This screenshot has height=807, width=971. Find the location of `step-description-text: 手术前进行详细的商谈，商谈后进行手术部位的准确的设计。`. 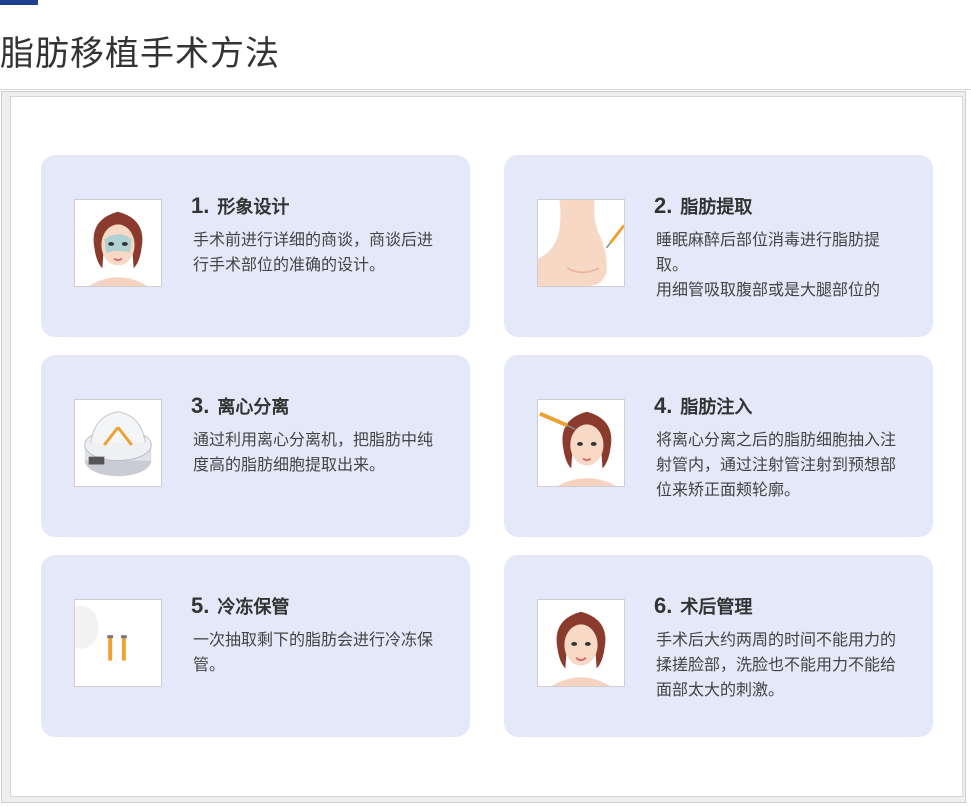

step-description-text: 手术前进行详细的商谈，商谈后进行手术部位的准确的设计。 is located at coordinates (313, 252).